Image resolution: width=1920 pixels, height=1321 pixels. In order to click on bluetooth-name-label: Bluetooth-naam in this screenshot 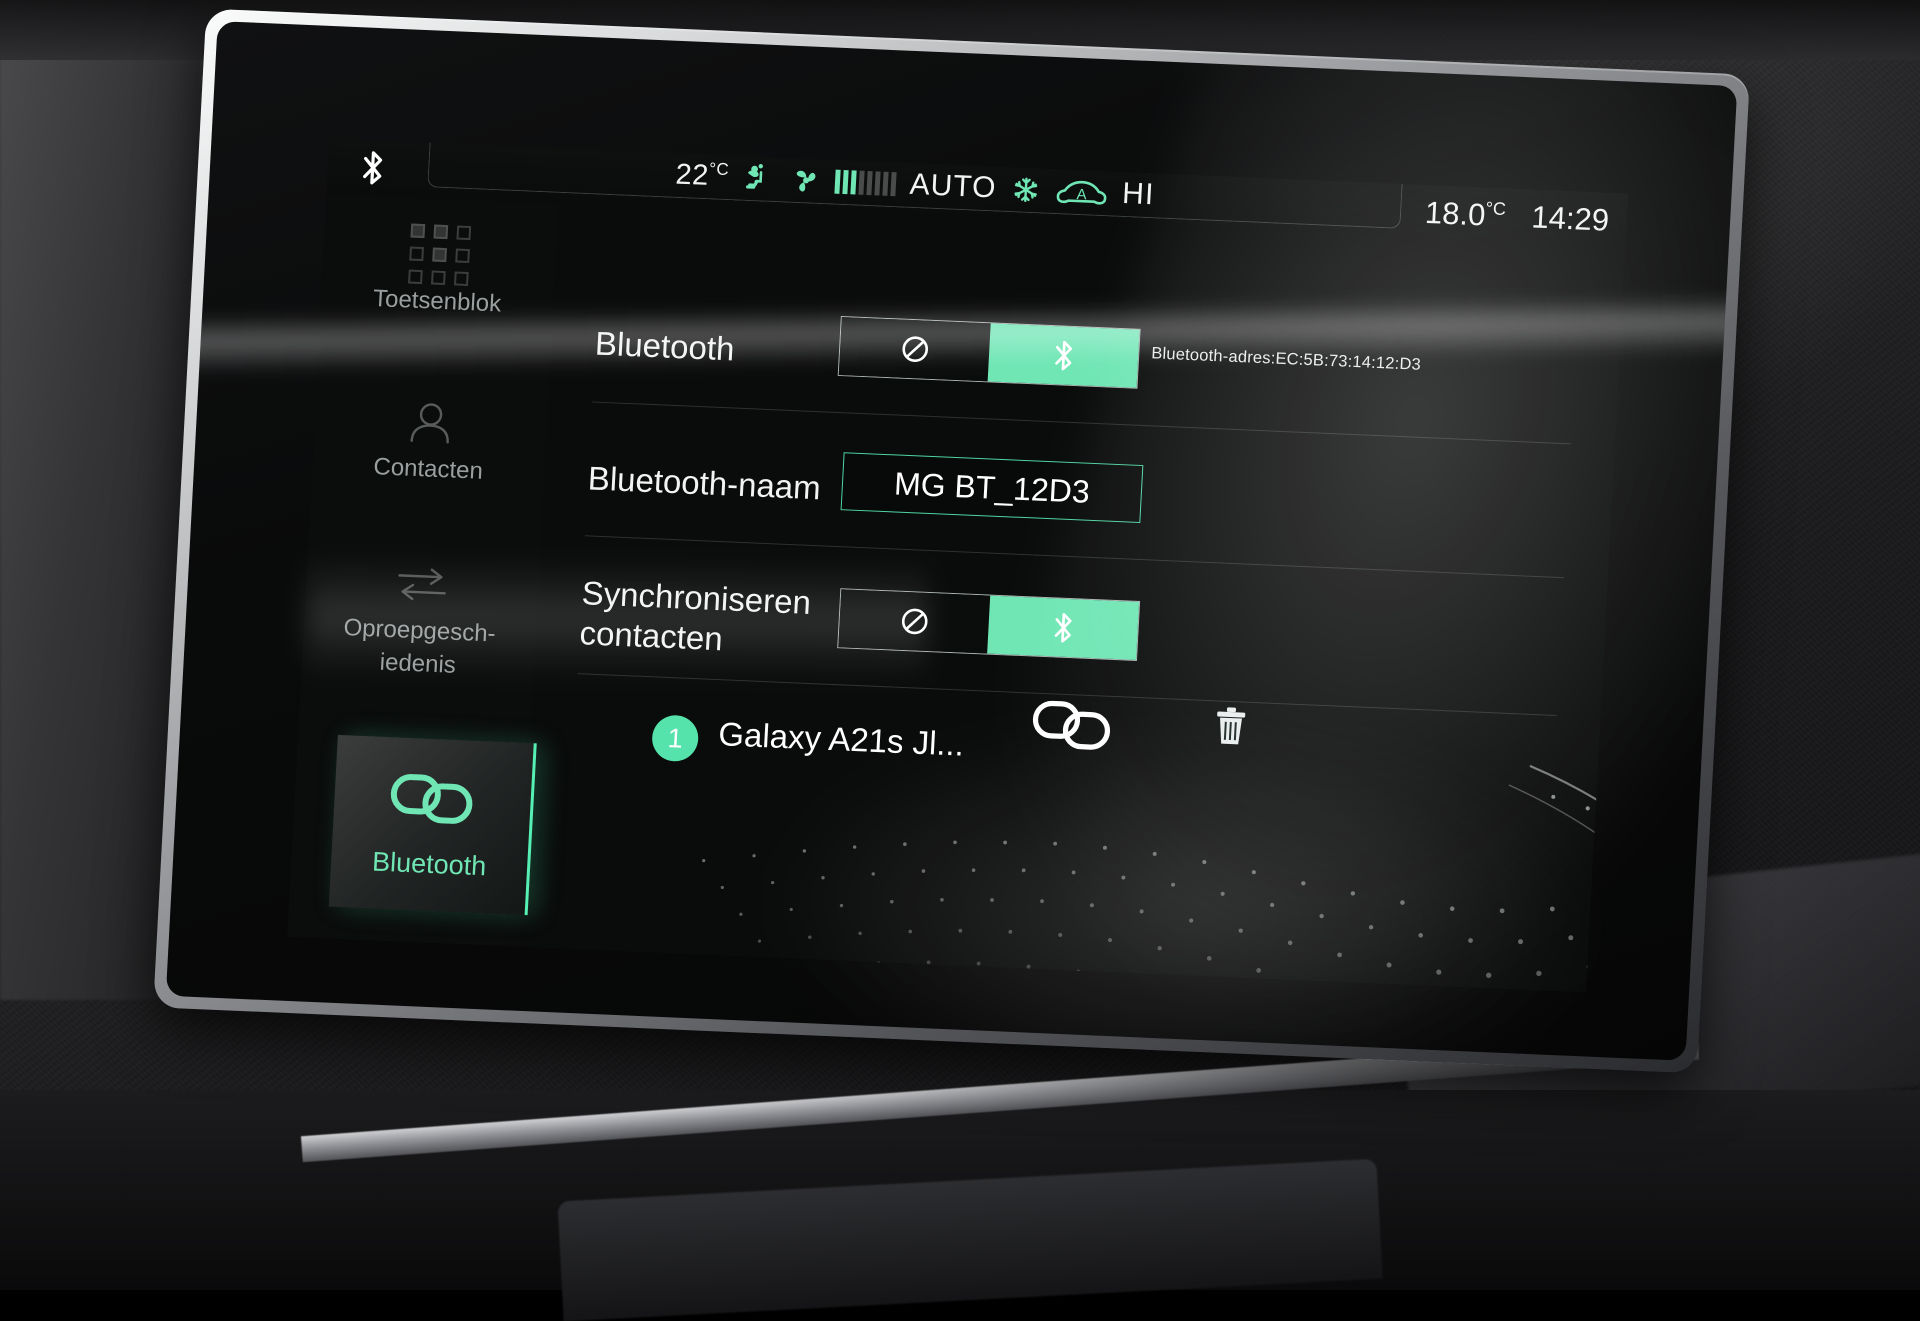, I will do `click(704, 483)`.